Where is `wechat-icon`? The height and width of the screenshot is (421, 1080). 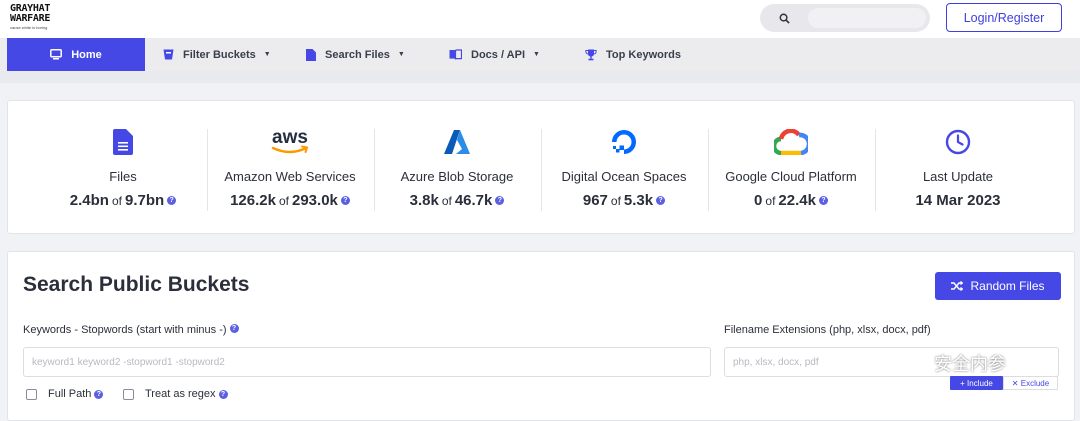 wechat-icon is located at coordinates (914, 363).